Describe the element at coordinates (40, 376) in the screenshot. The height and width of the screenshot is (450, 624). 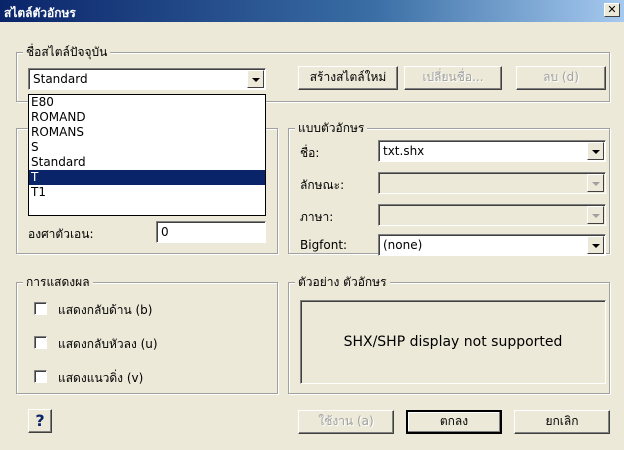
I see `vertical-checkbox` at that location.